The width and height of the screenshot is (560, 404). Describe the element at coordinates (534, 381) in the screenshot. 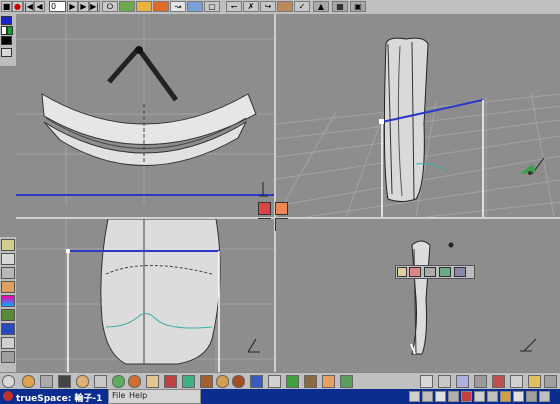

I see `zoom-view-icon` at that location.